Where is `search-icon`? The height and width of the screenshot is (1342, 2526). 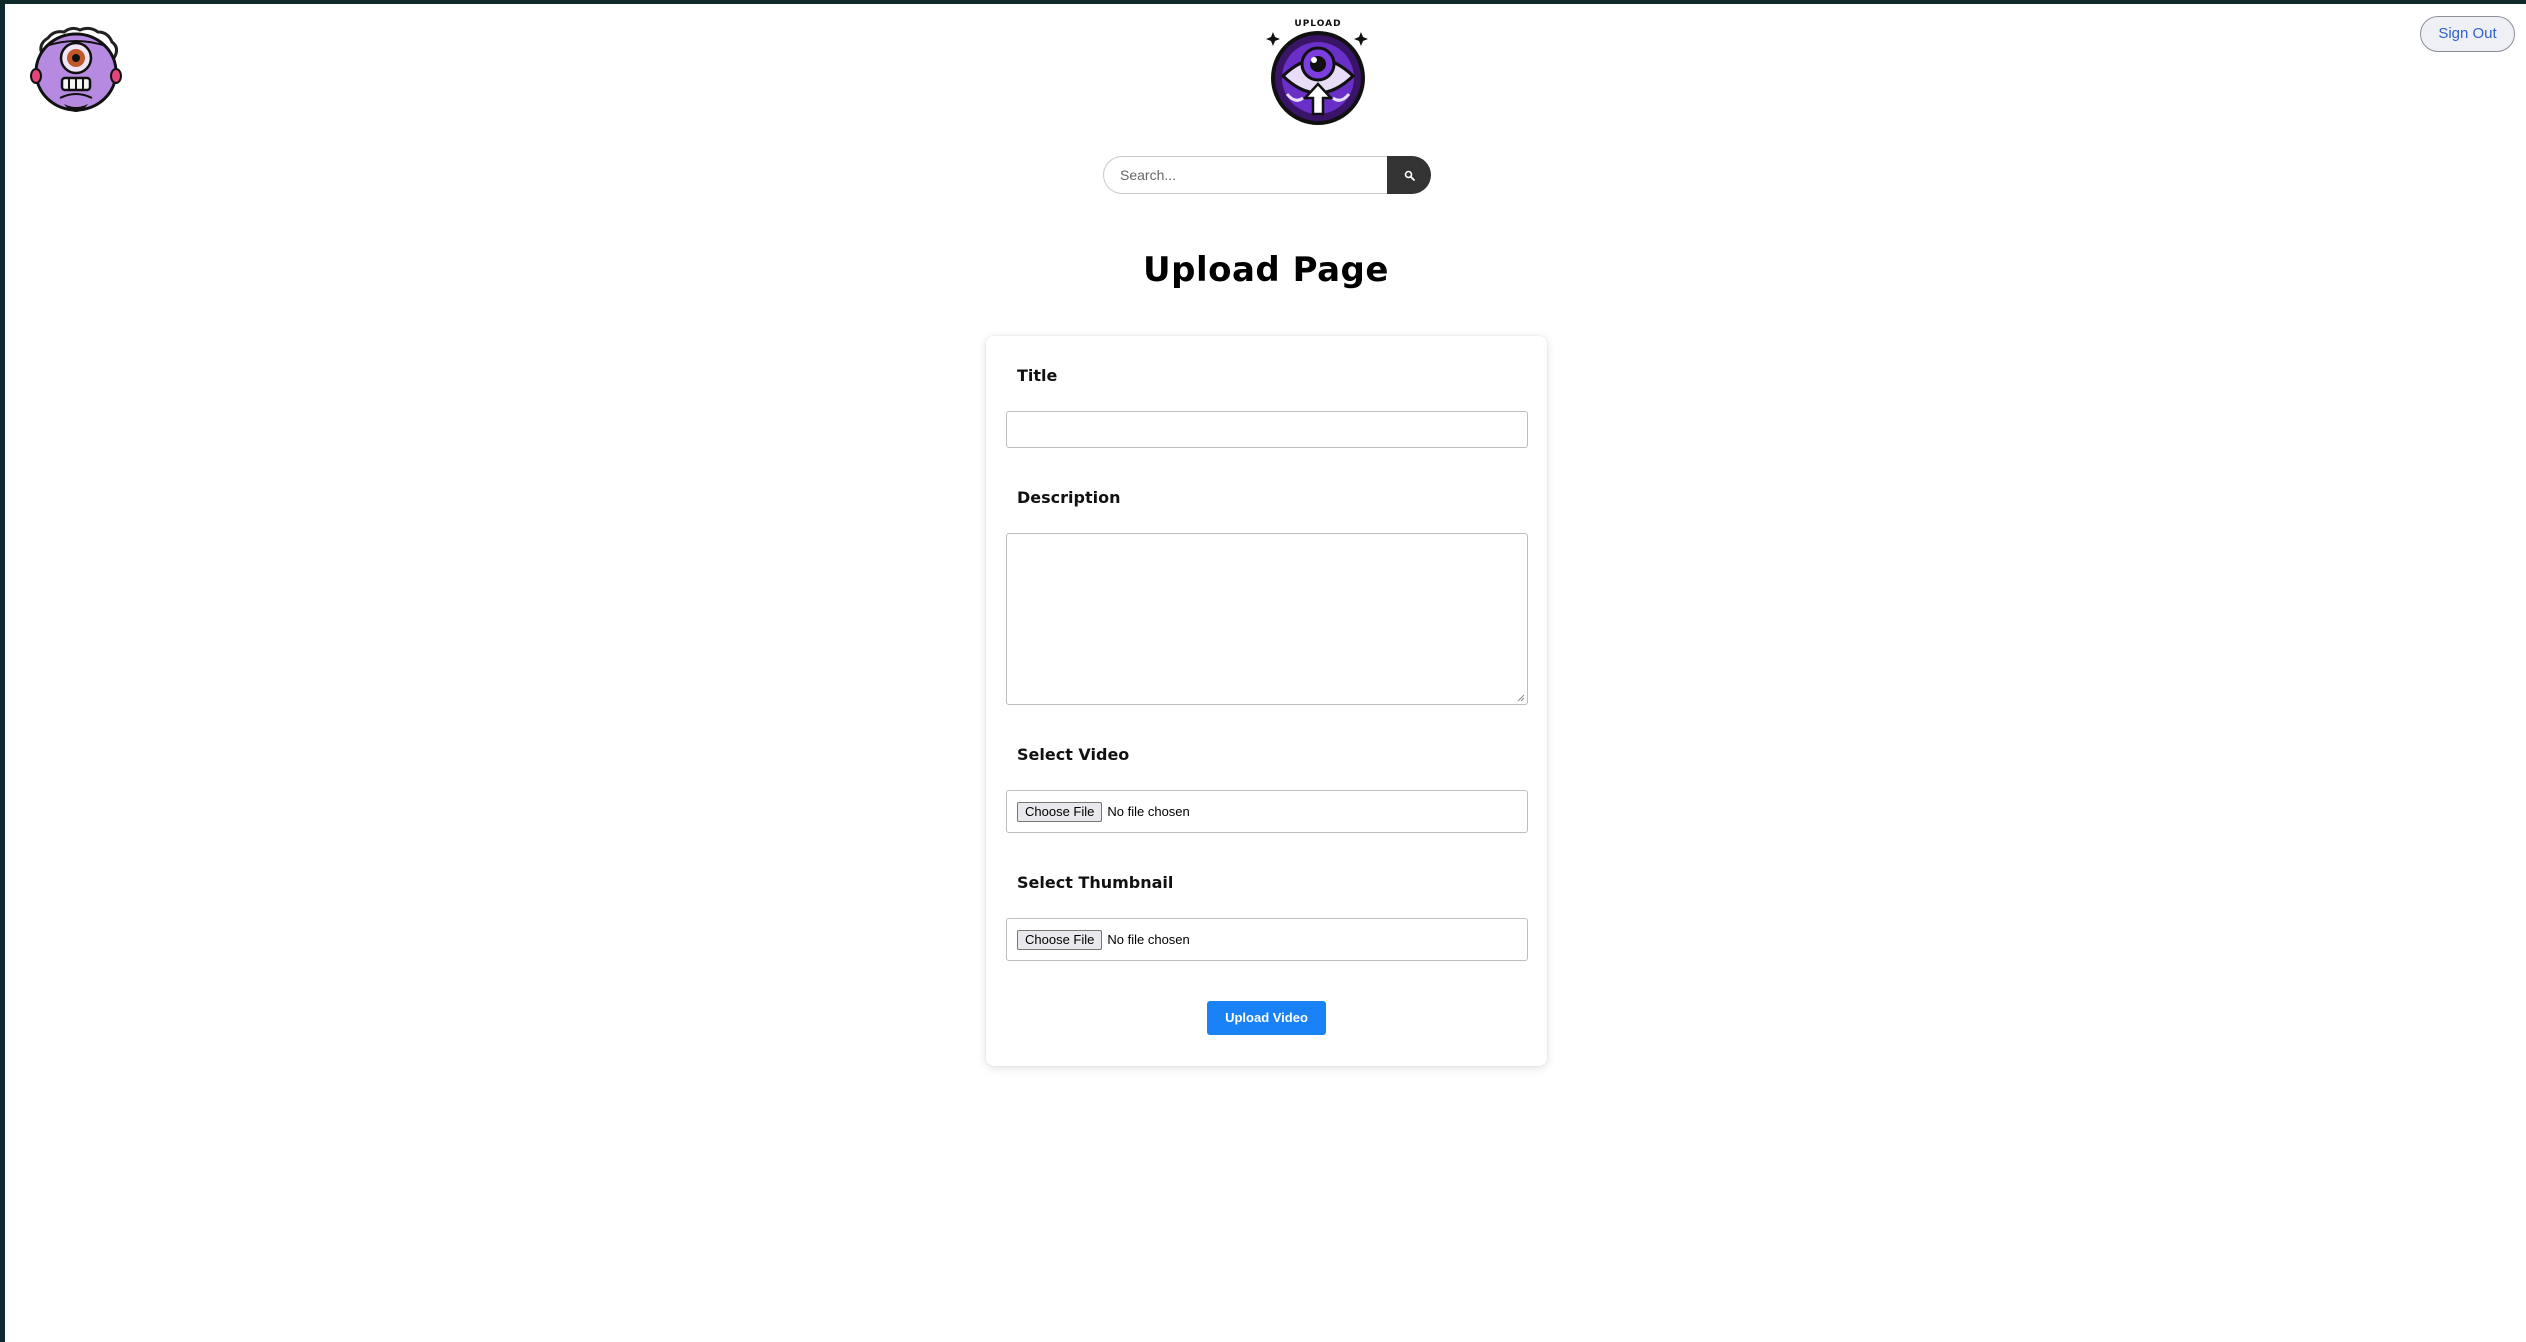
search-icon is located at coordinates (1409, 175).